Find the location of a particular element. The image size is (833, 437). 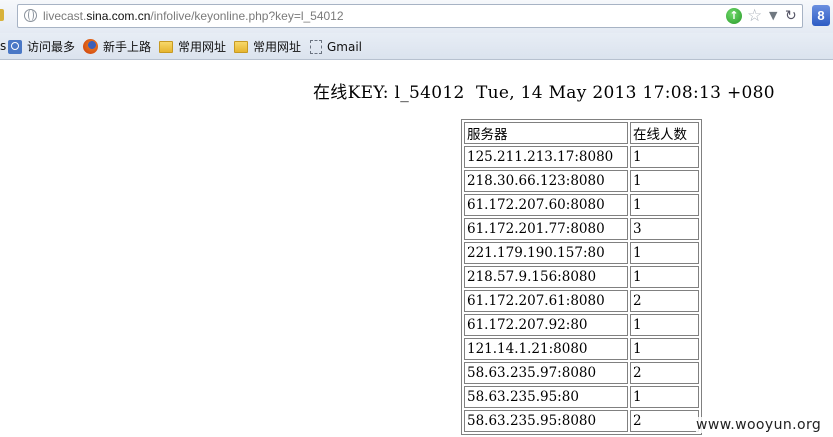

server-address-cell: 58.63.235.95:8080 is located at coordinates (546, 421).